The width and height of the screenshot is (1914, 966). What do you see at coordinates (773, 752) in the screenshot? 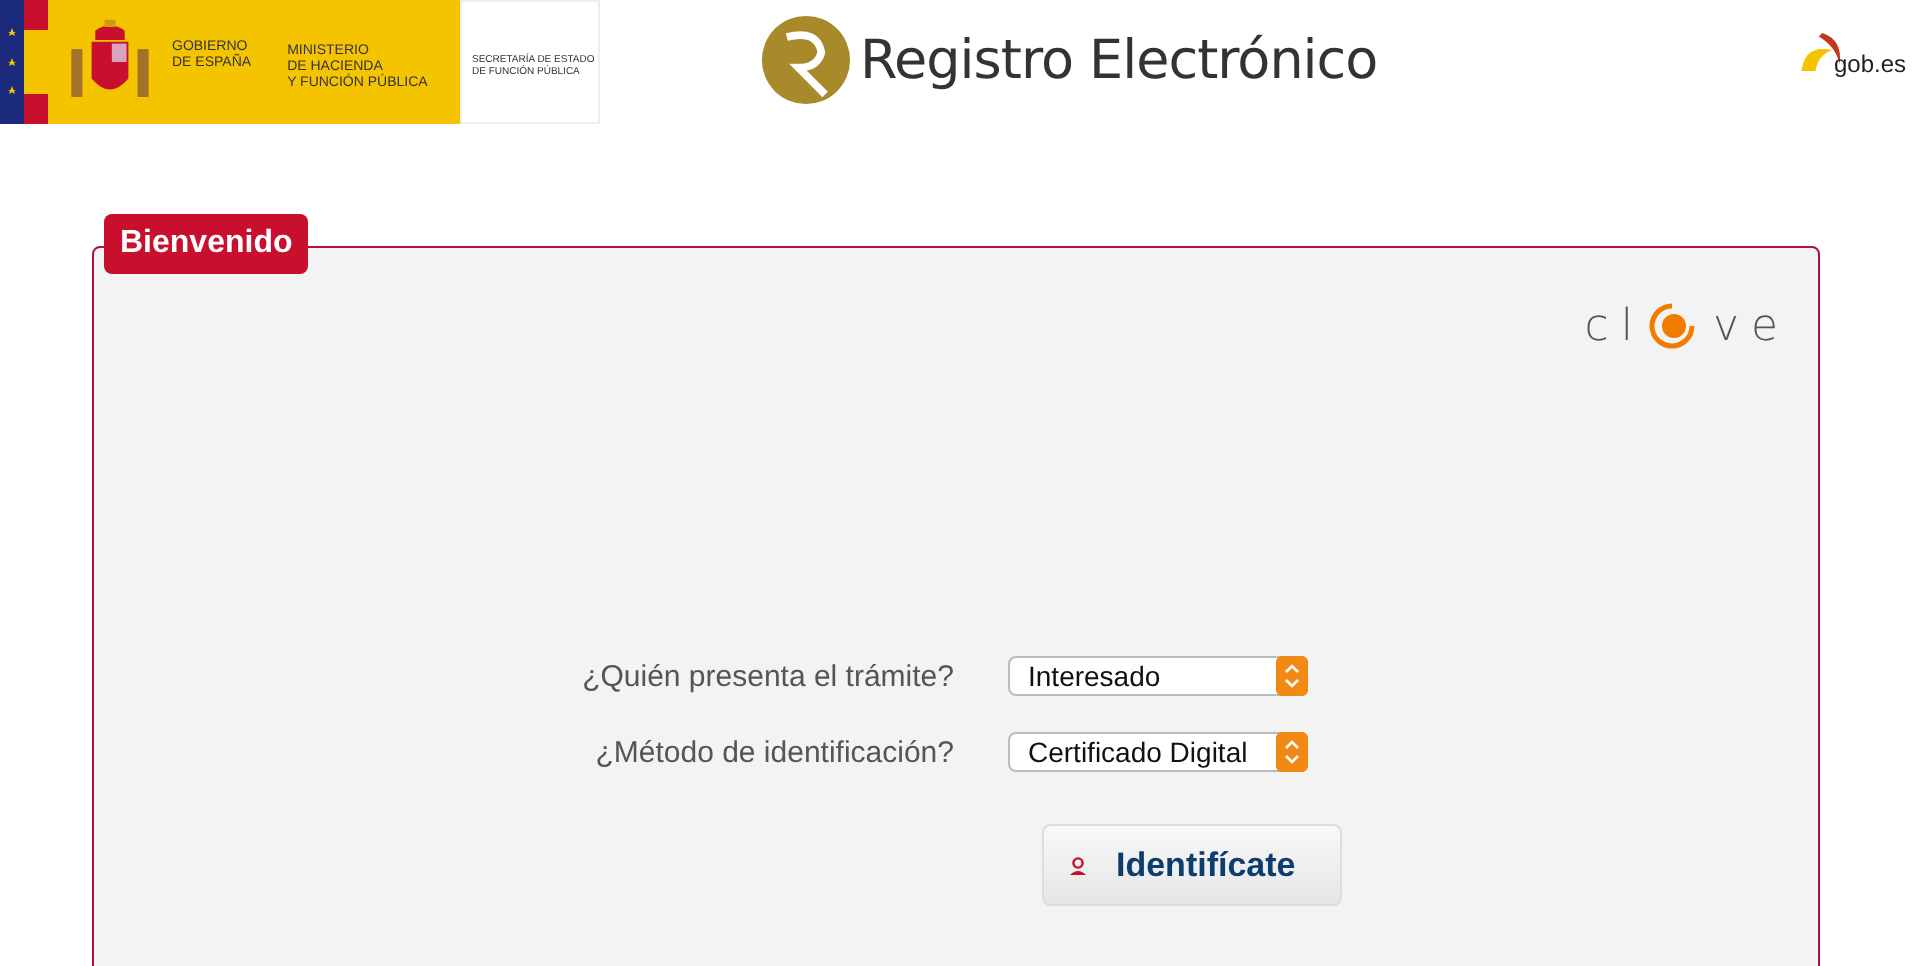
I see `field-label: ¿Método de identificación?` at bounding box center [773, 752].